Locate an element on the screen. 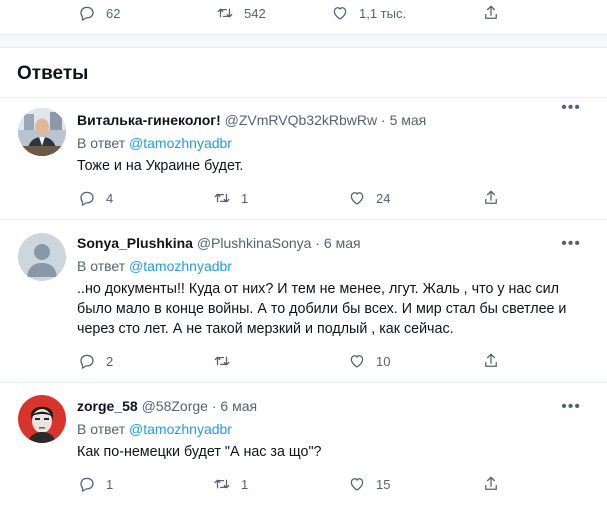 The width and height of the screenshot is (607, 505). retweet-action is located at coordinates (227, 361).